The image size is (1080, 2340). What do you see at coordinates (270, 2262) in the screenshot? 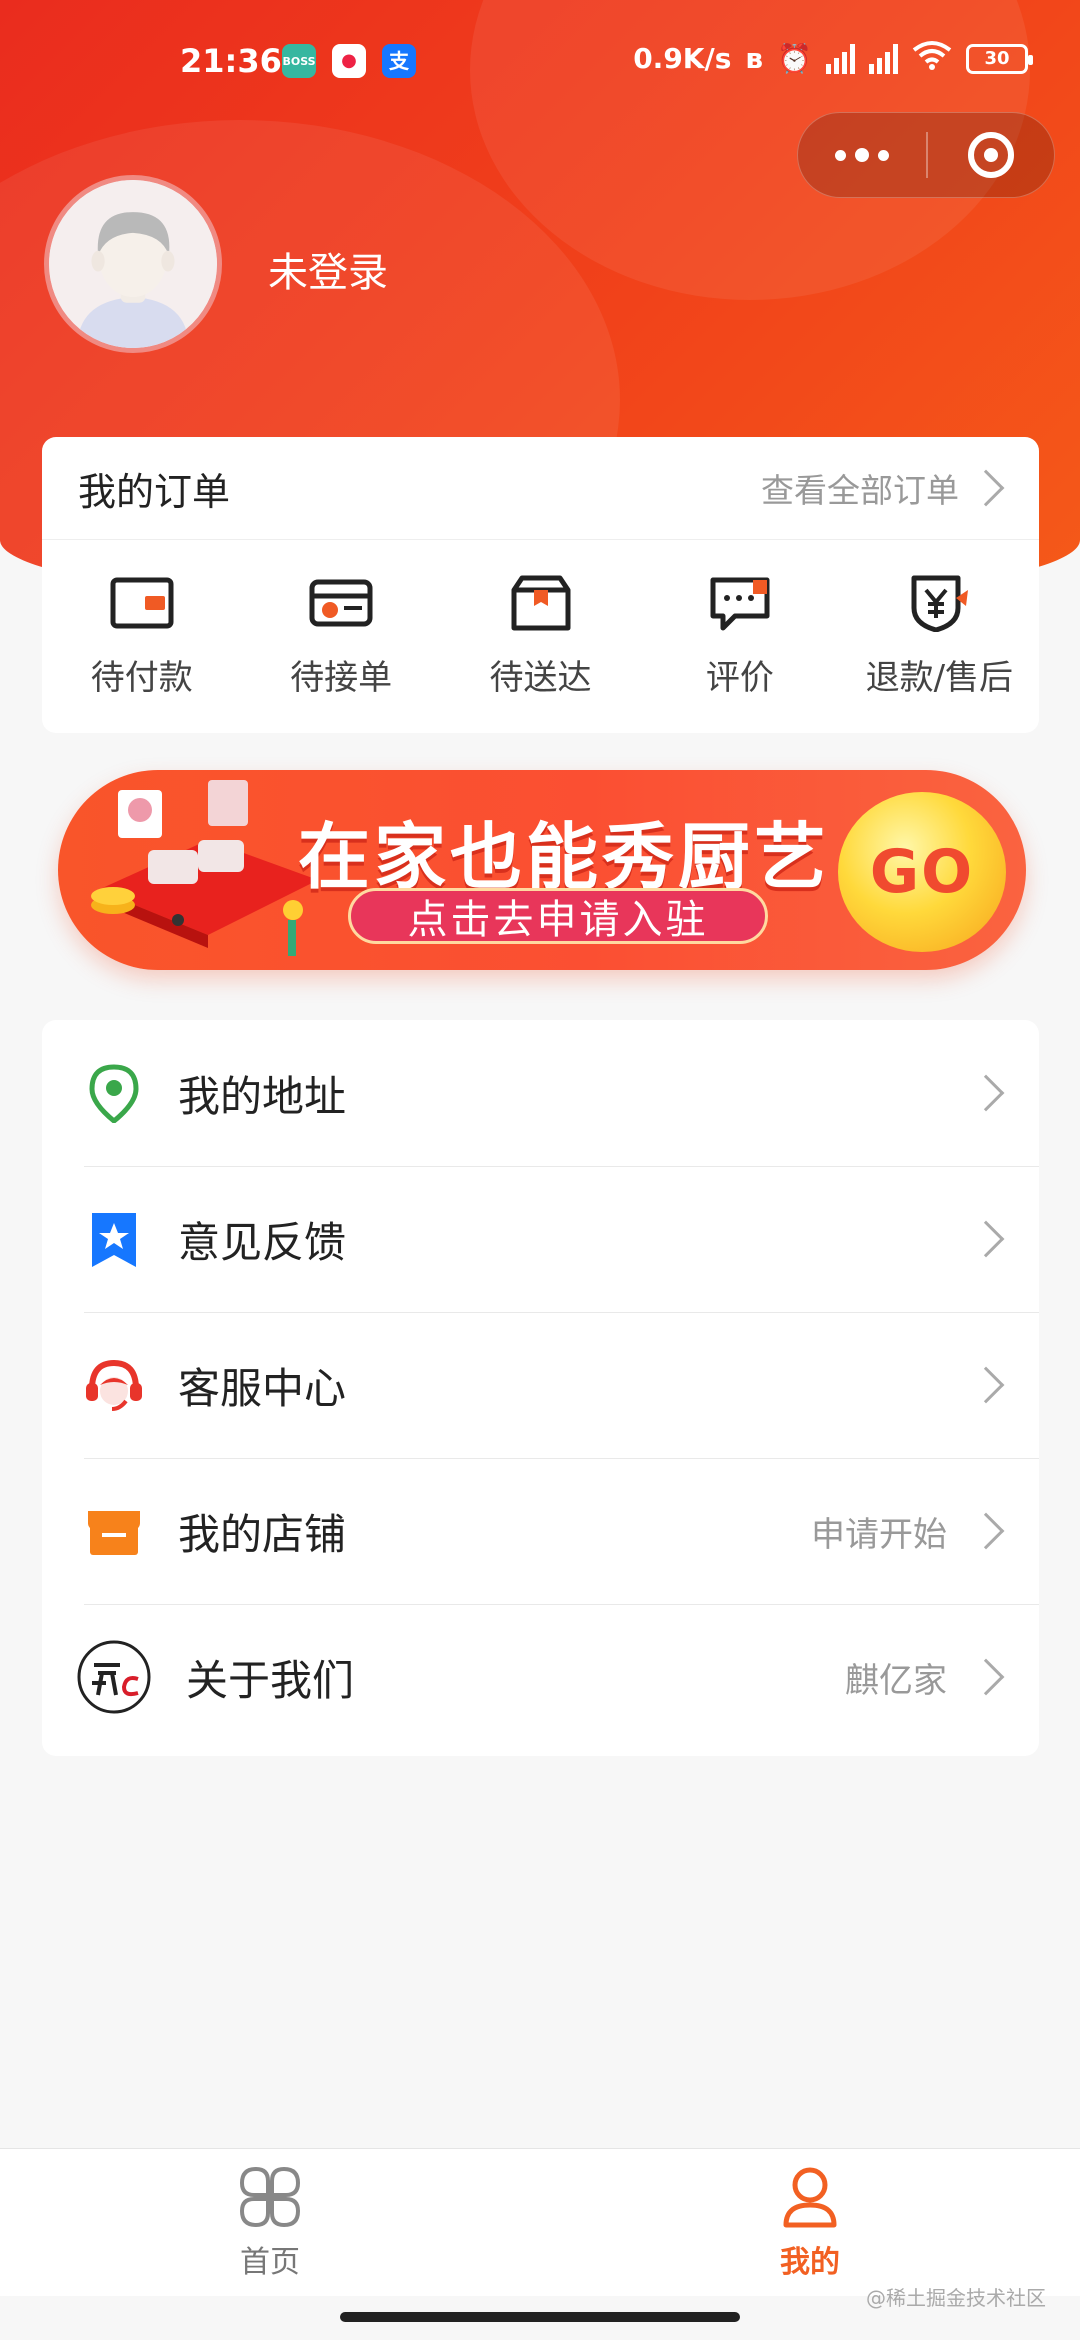
I see `tab-home-label: 首页` at bounding box center [270, 2262].